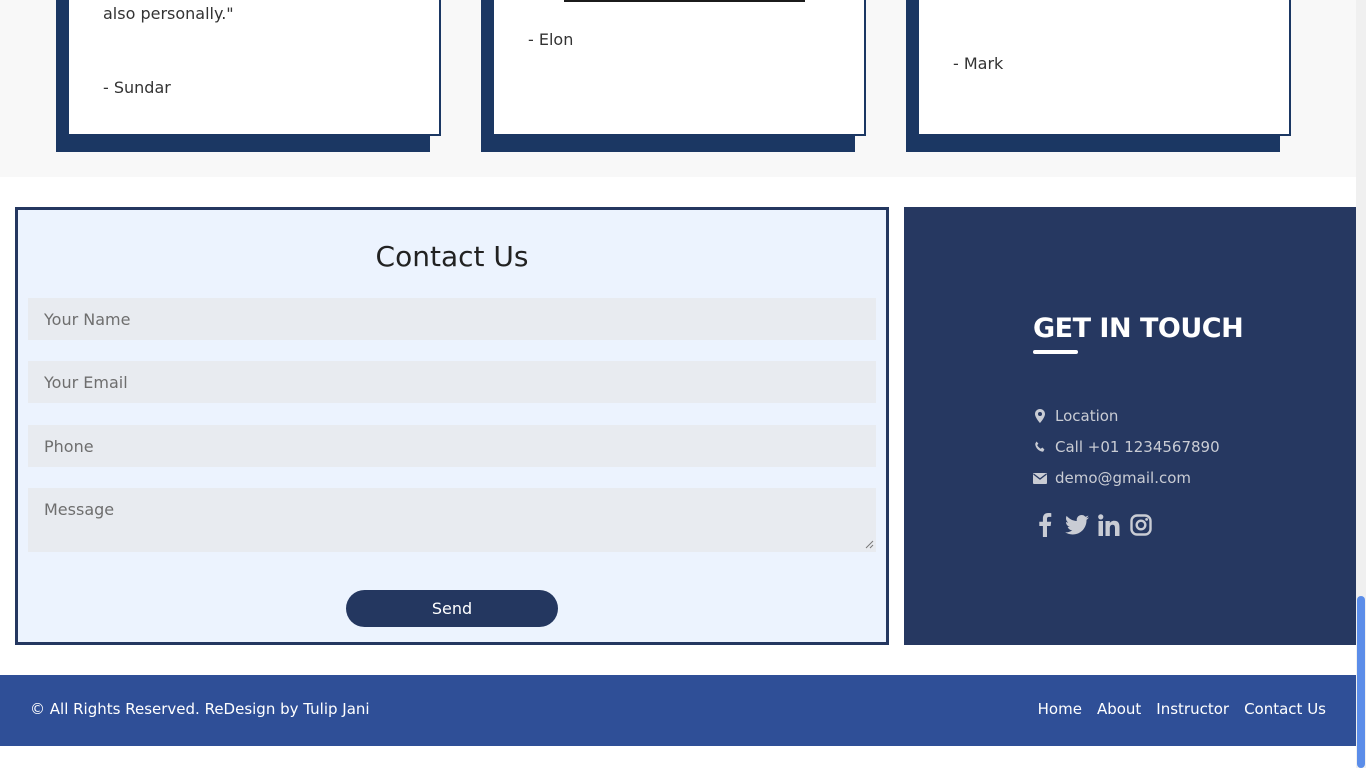 The image size is (1366, 768). I want to click on email-row: demo@gmail.com, so click(1112, 478).